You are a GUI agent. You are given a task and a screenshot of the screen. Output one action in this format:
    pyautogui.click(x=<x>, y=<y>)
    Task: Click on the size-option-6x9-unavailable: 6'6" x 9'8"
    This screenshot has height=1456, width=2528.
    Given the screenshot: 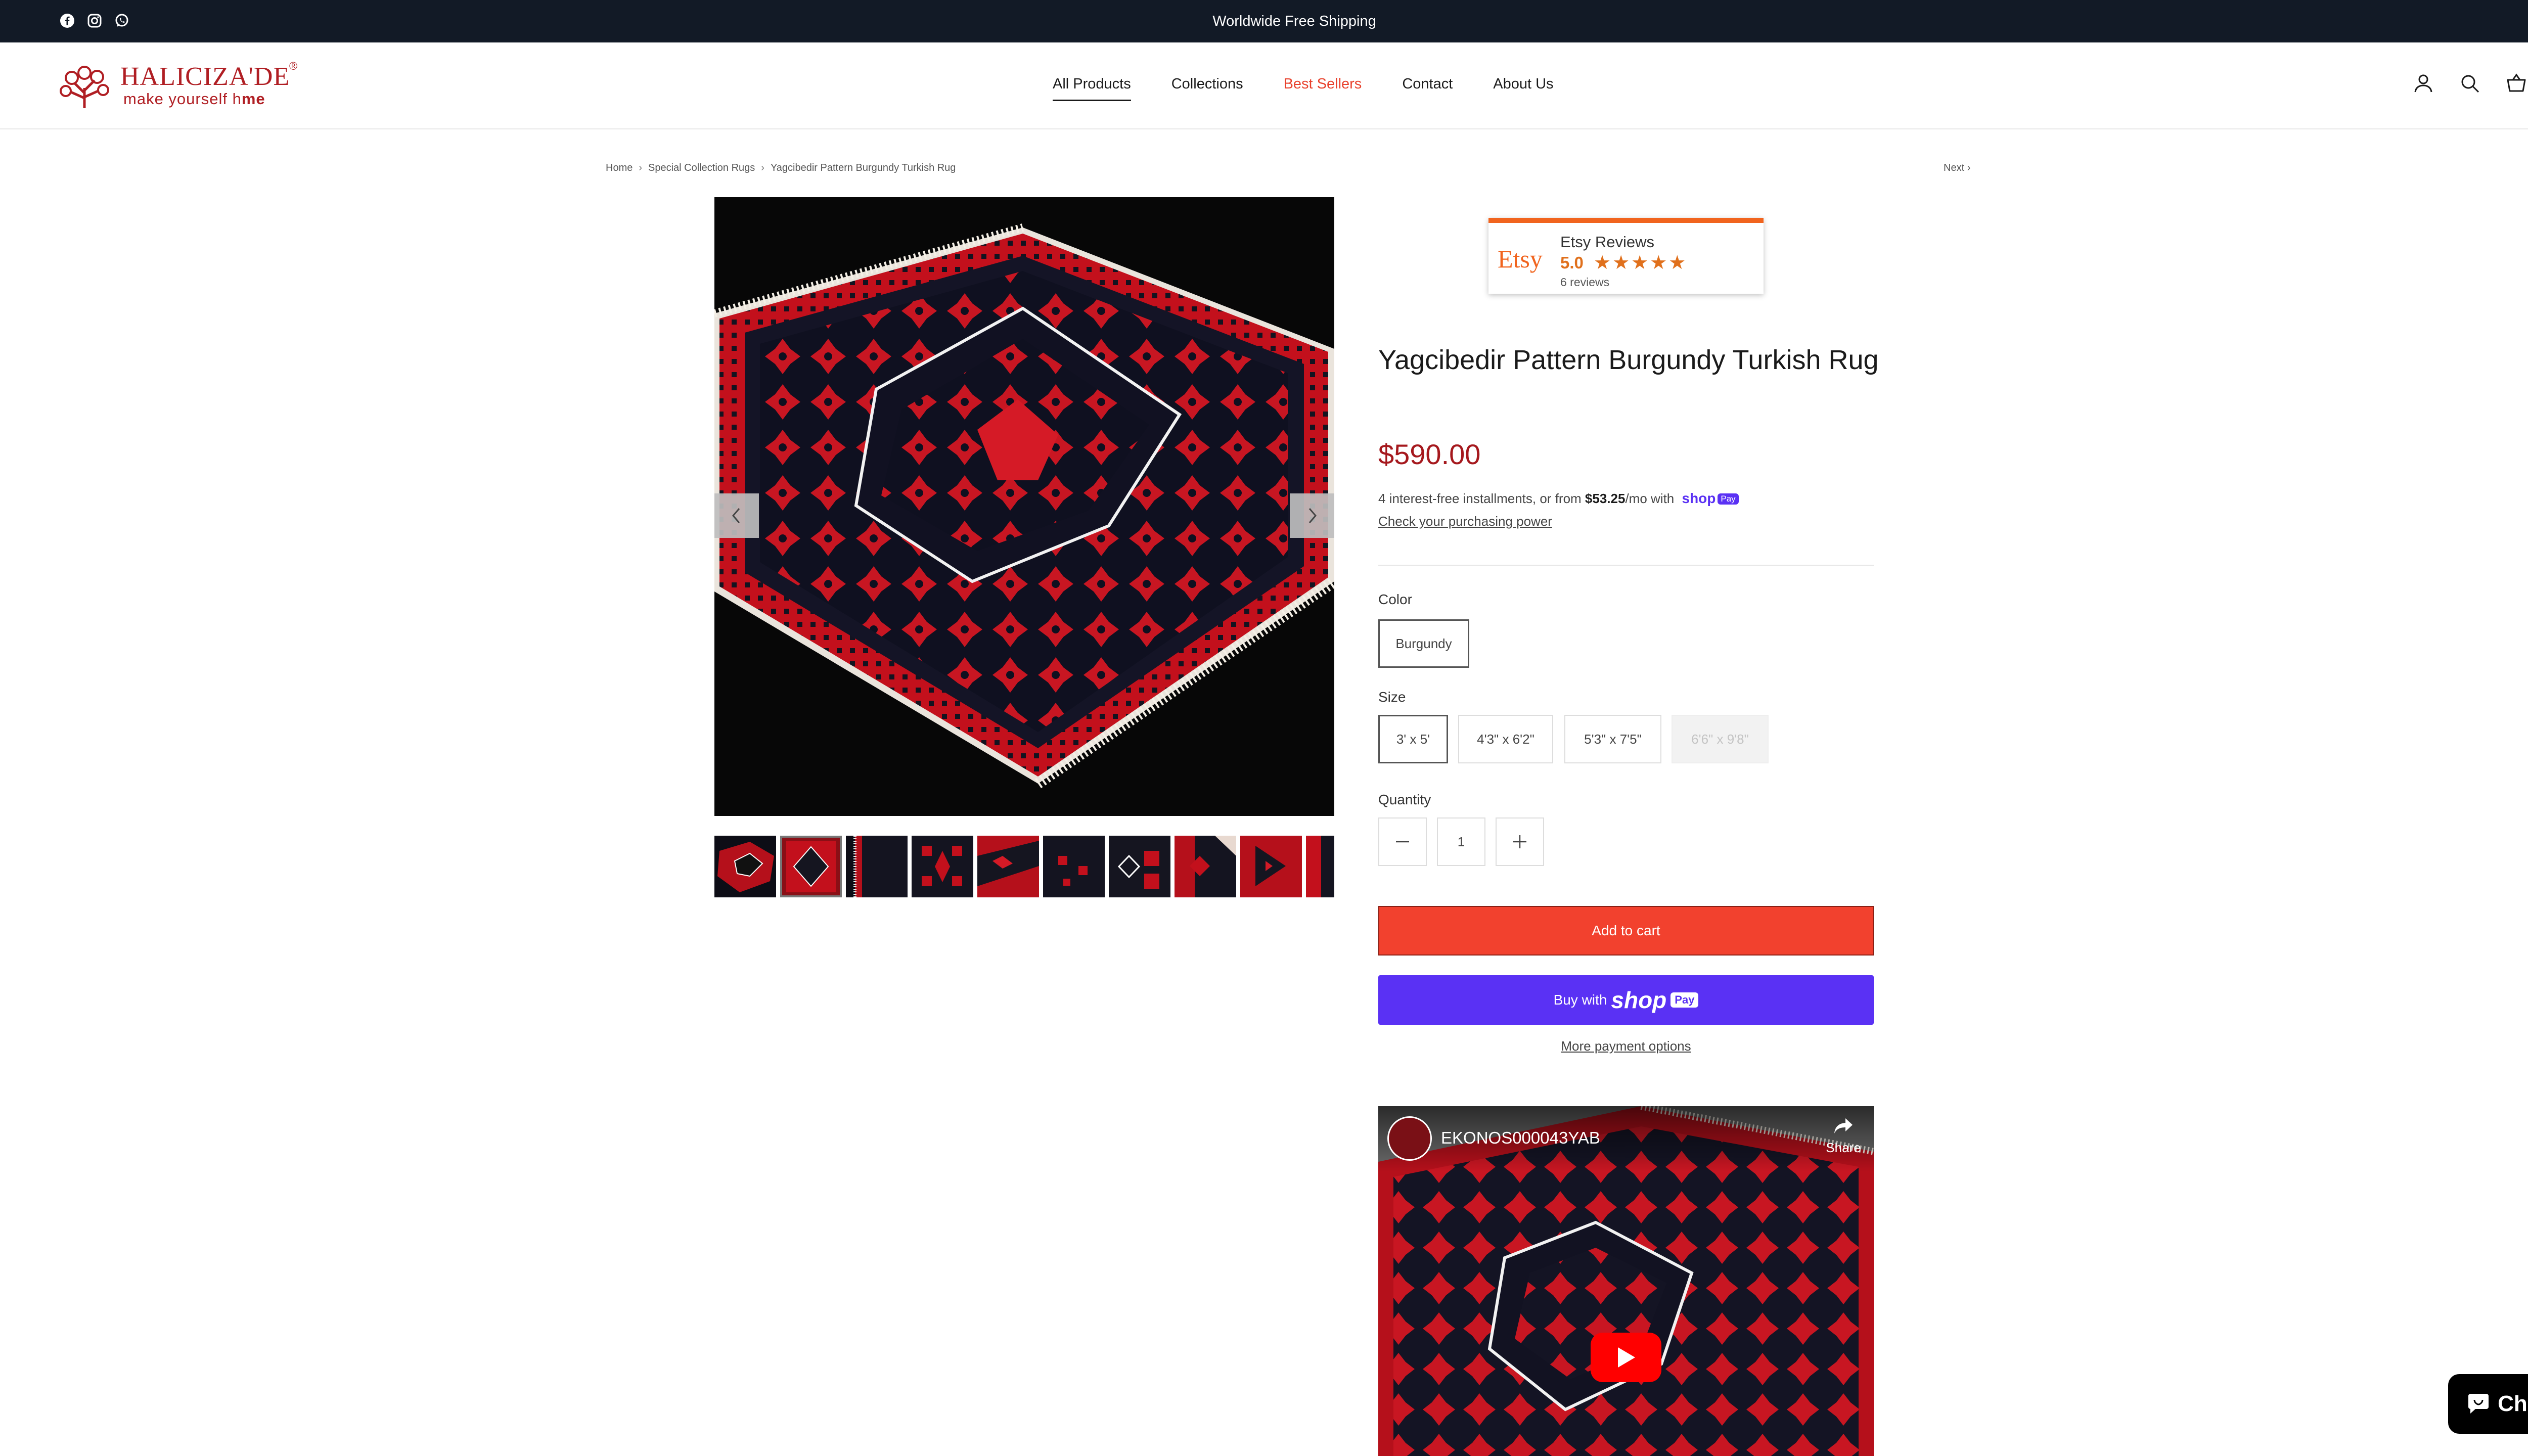 What is the action you would take?
    pyautogui.click(x=1721, y=739)
    